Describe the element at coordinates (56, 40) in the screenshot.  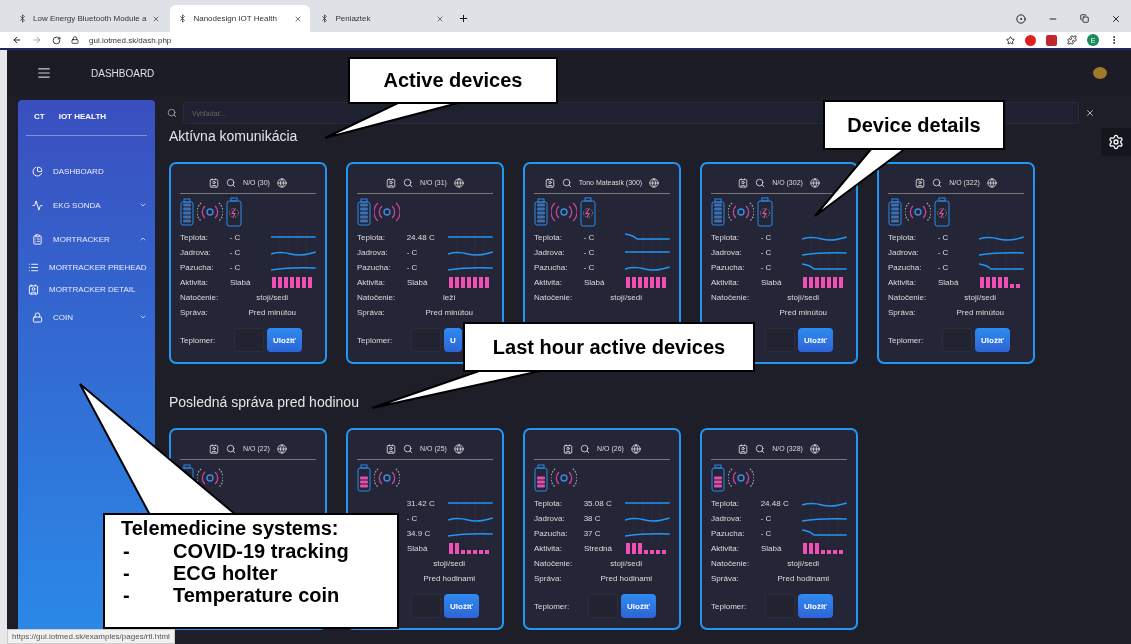
I see `reload-icon` at that location.